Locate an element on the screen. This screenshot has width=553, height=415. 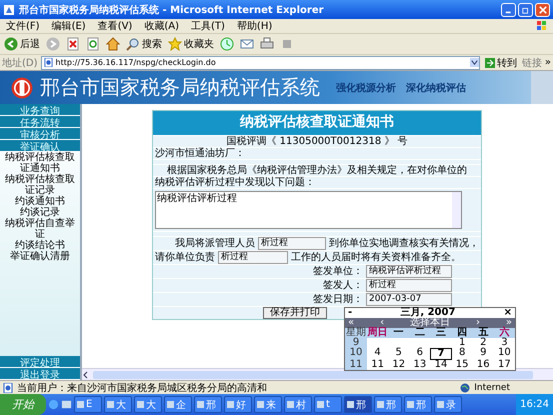
calendar-day: 4 is located at coordinates (377, 354).